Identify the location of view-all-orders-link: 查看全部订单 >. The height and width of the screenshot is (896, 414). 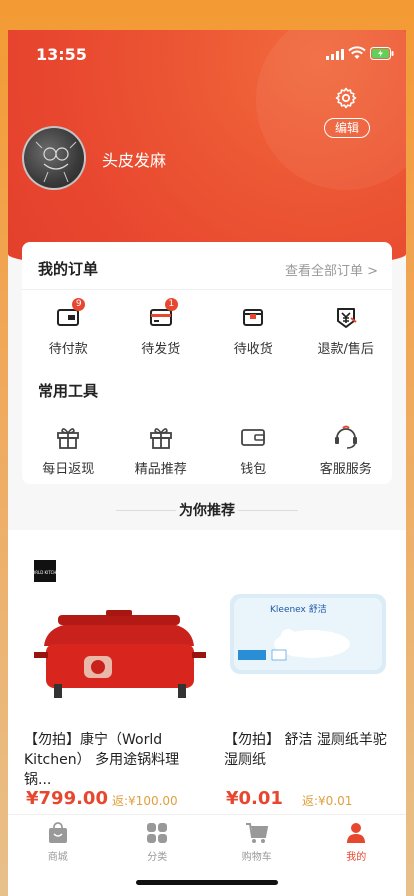
(331, 269).